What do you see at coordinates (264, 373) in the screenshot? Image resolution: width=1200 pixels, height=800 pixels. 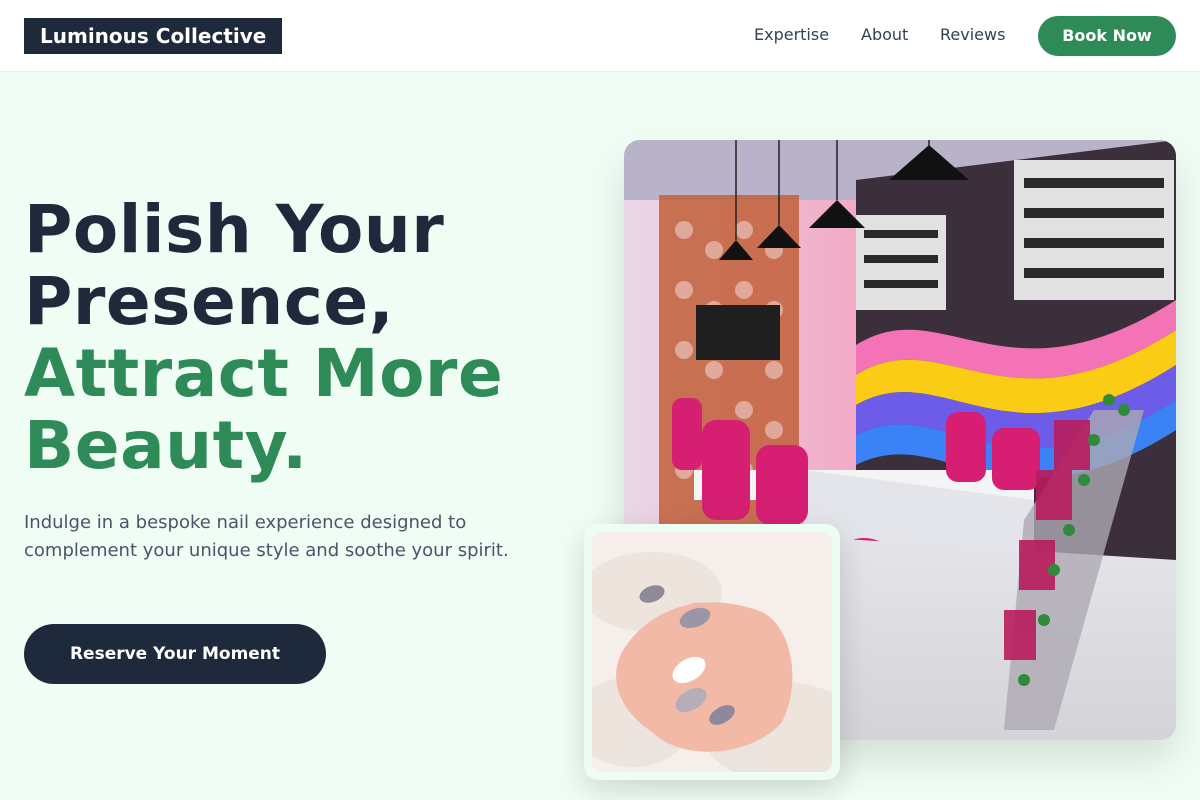 I see `hero-title-line-3: Attract More` at bounding box center [264, 373].